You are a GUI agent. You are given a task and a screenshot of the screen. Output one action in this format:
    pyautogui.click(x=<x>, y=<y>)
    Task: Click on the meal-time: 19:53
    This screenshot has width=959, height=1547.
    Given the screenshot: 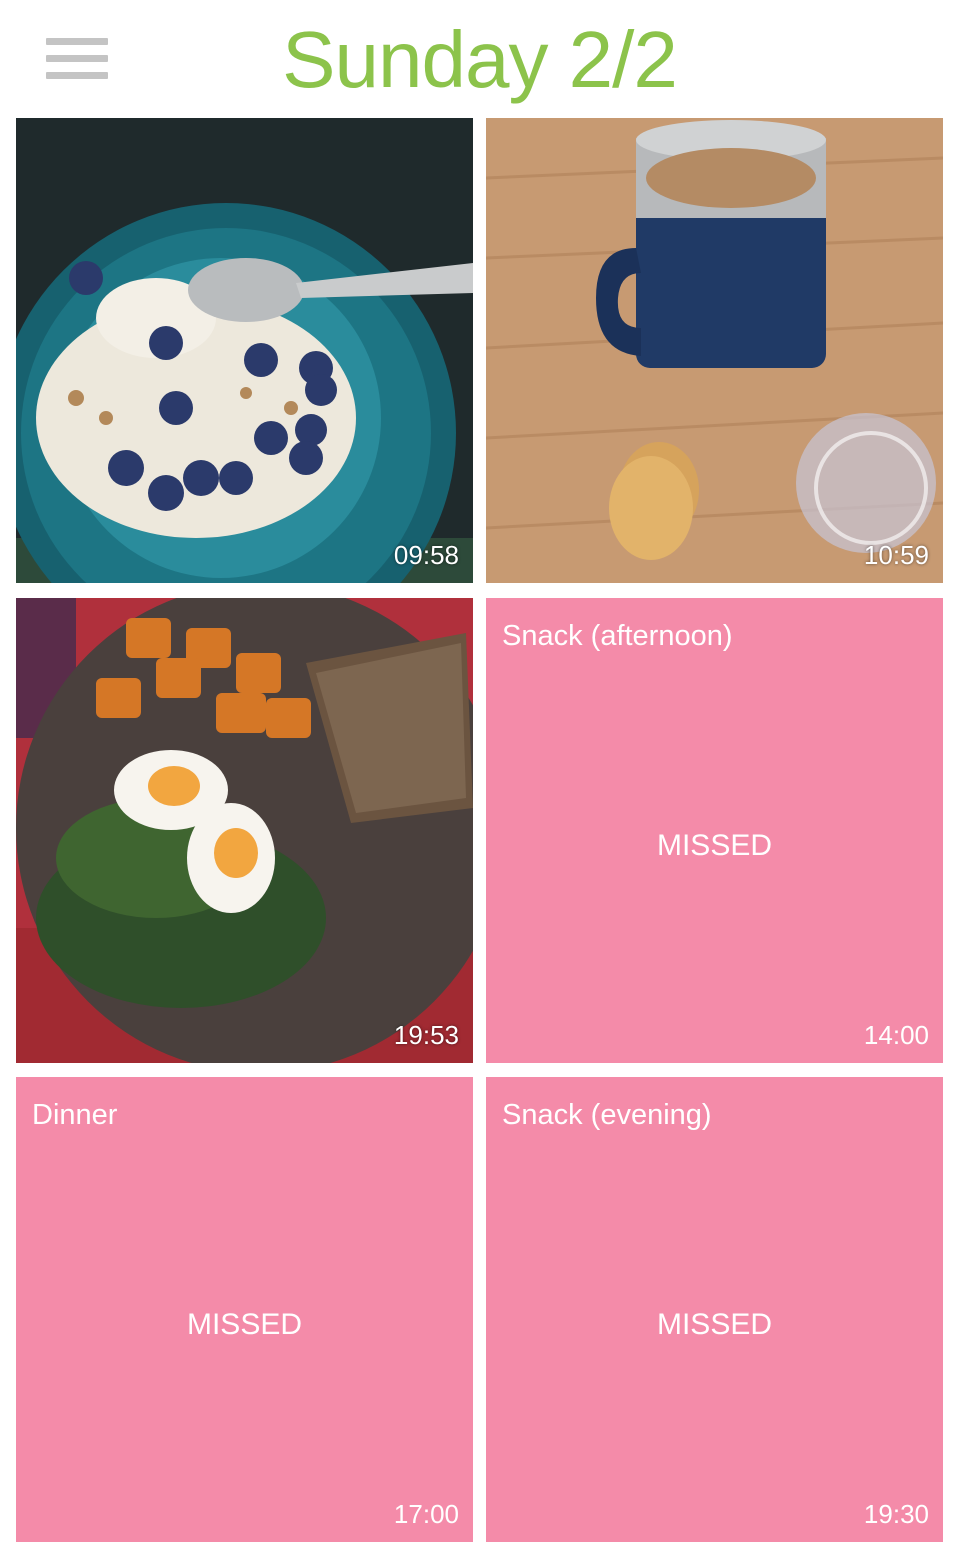 What is the action you would take?
    pyautogui.click(x=426, y=1035)
    